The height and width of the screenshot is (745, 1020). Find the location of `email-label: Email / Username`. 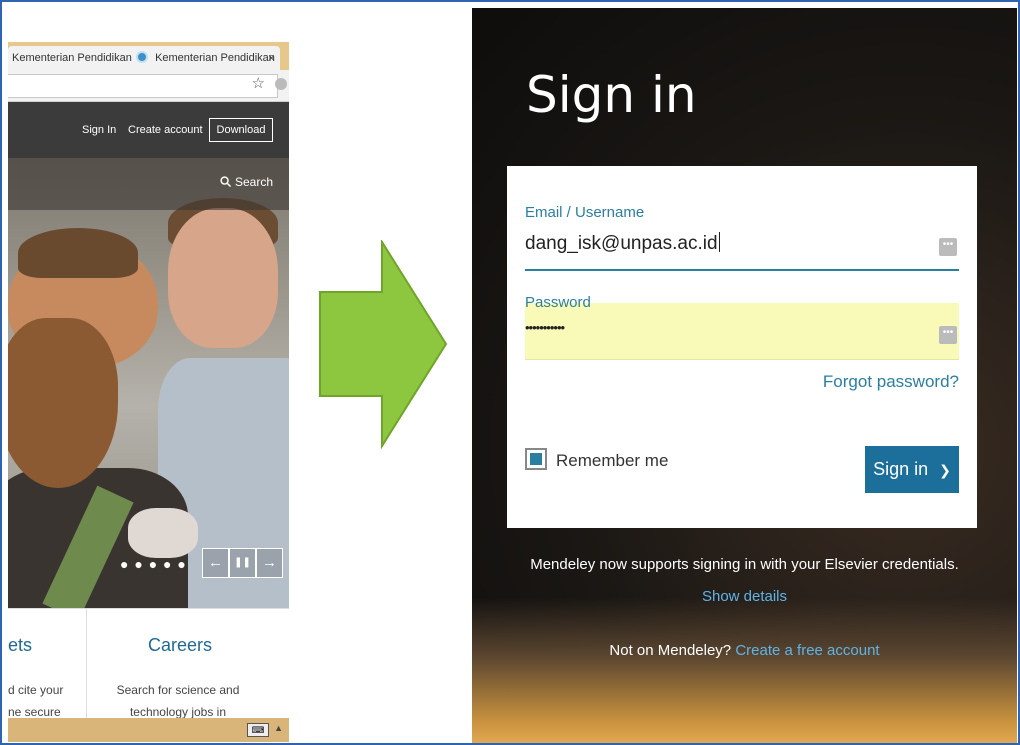

email-label: Email / Username is located at coordinates (585, 212).